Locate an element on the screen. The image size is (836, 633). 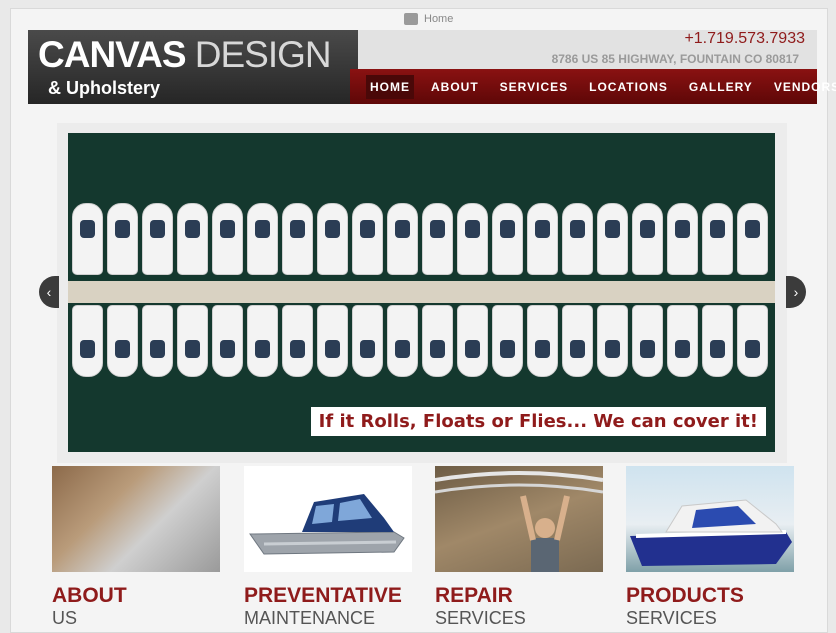
breadcrumb: Home is located at coordinates (428, 19).